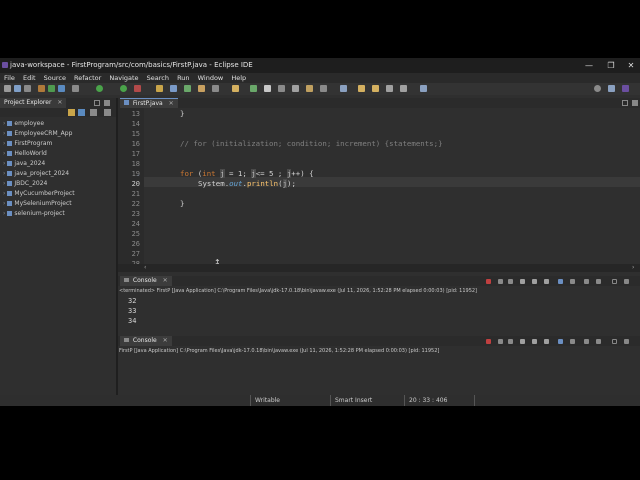  I want to click on new-java-project-icon, so click(159, 88).